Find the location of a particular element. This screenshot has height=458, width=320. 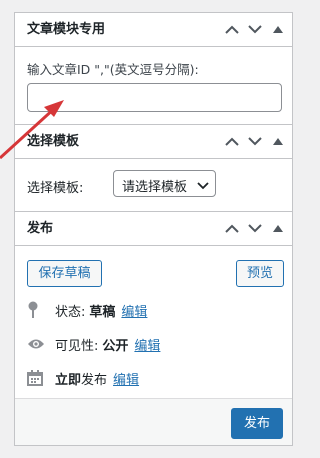

template-header: 选择模板 is located at coordinates (153, 142).